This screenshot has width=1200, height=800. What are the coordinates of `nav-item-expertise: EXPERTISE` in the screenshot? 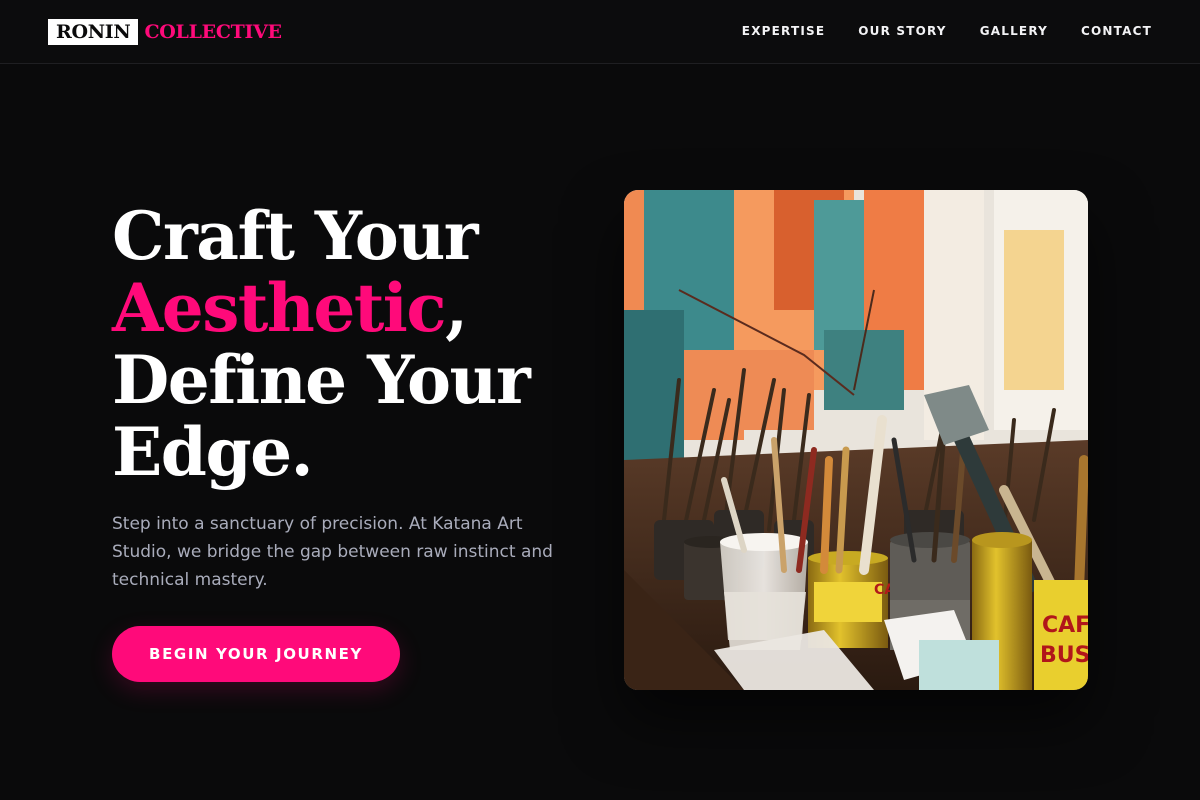 It's located at (783, 31).